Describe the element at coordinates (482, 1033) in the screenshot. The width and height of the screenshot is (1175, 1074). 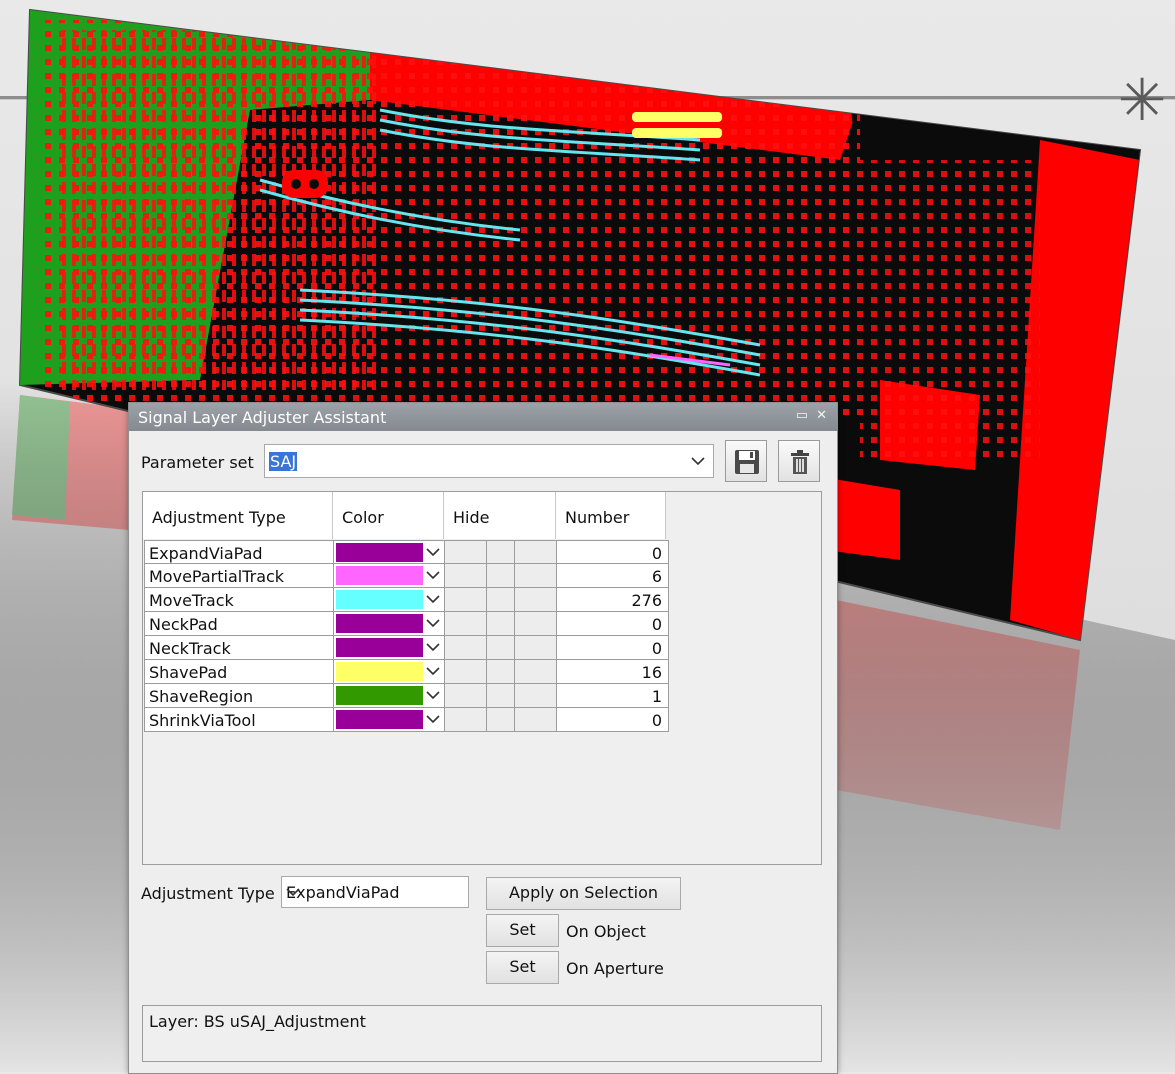
I see `status-panel: Layer: BS uSAJ_Adjustment` at that location.